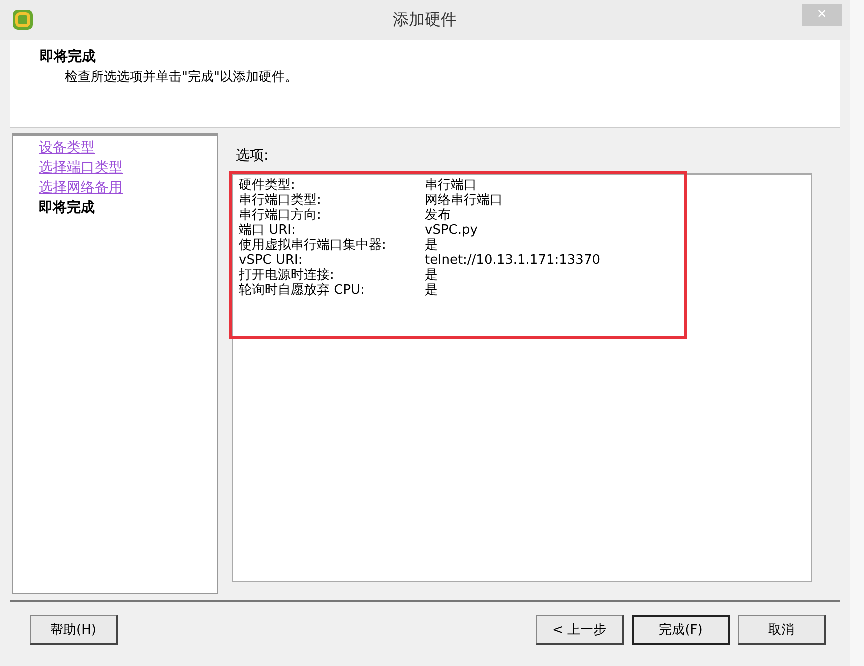 The height and width of the screenshot is (666, 864). What do you see at coordinates (580, 630) in the screenshot?
I see `back-button: < 上一步` at bounding box center [580, 630].